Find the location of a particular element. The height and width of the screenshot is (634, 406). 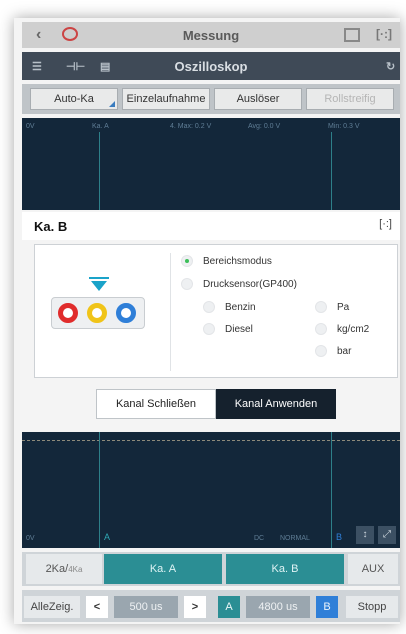

channel-count-label: 2Ka/ is located at coordinates (57, 569).